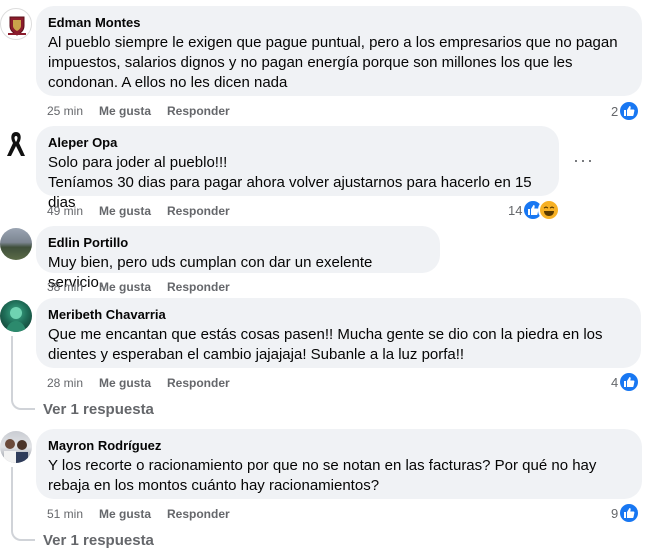 Image resolution: width=671 pixels, height=560 pixels. I want to click on comment-actions: 51 min Me gusta Responder, so click(138, 514).